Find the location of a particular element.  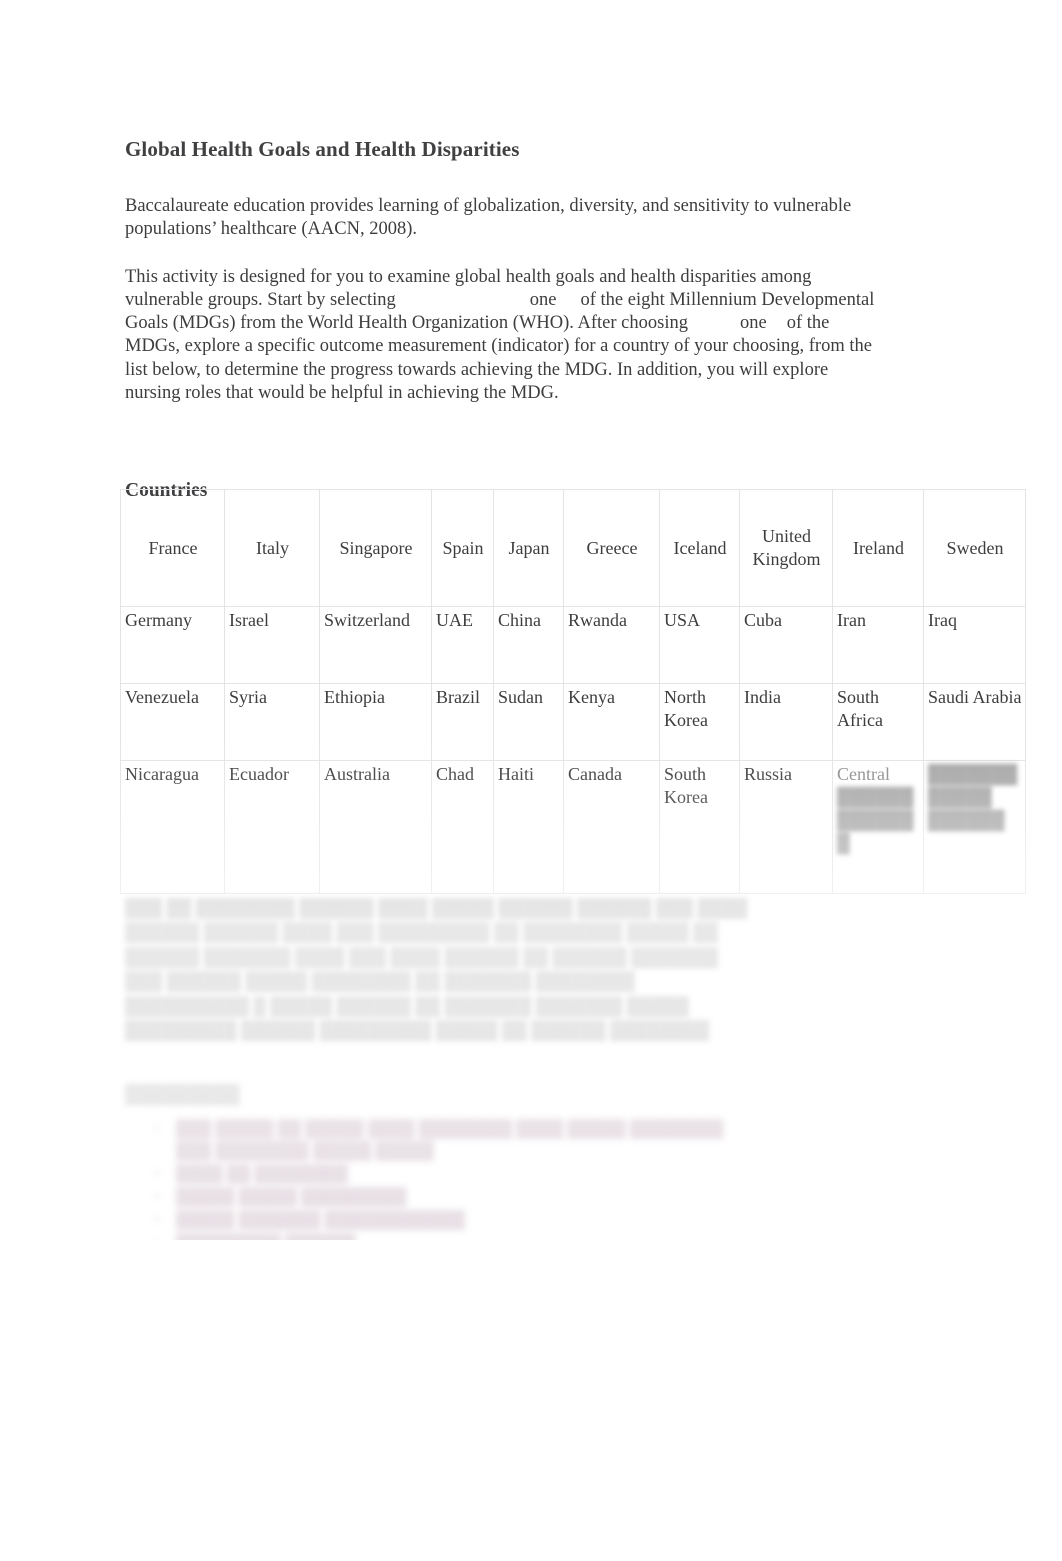

country-label: Sudan is located at coordinates (520, 697).